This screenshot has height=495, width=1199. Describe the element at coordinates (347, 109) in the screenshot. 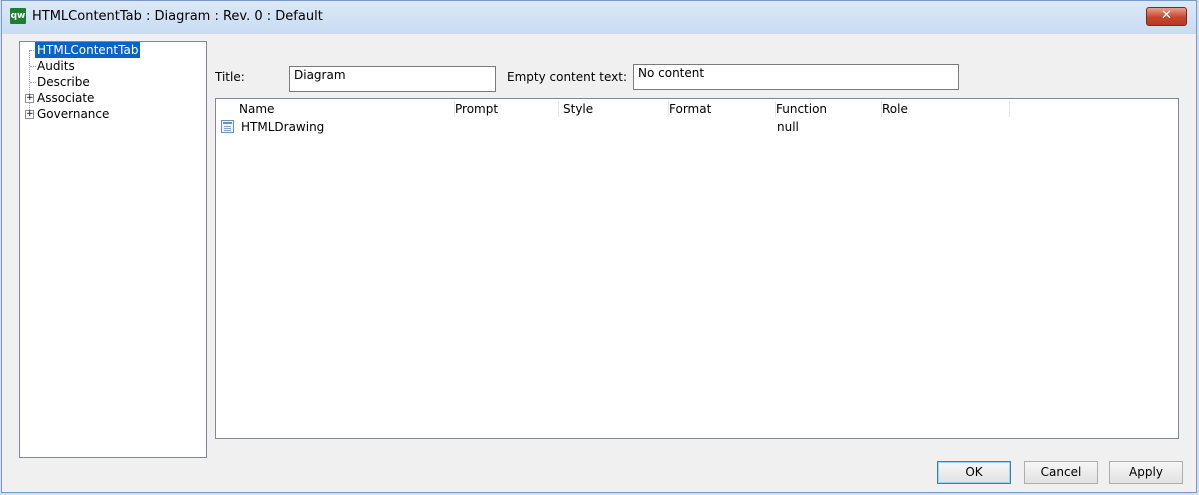

I see `column-header-name: Name` at that location.